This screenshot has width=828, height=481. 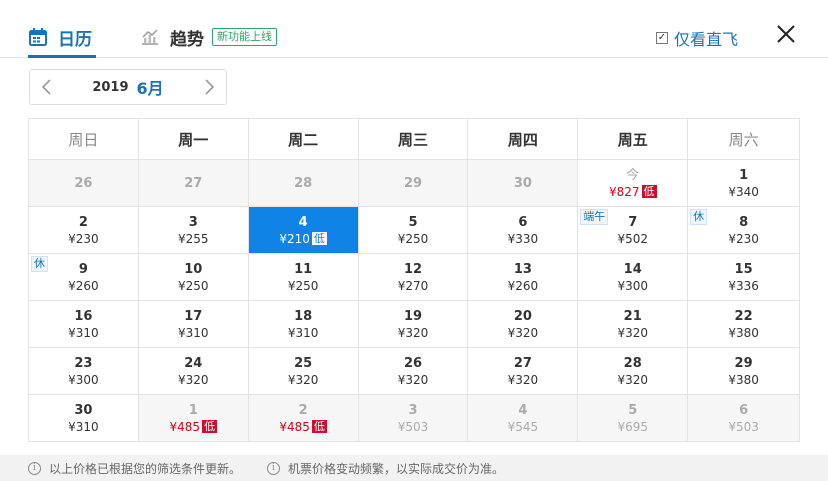 What do you see at coordinates (633, 371) in the screenshot?
I see `day-cell: 28 ¥320` at bounding box center [633, 371].